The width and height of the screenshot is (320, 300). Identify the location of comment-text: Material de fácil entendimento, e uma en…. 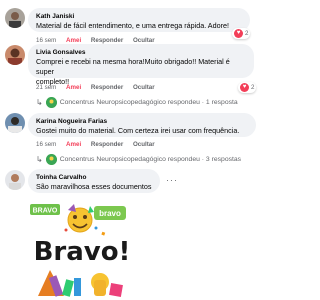
(132, 25).